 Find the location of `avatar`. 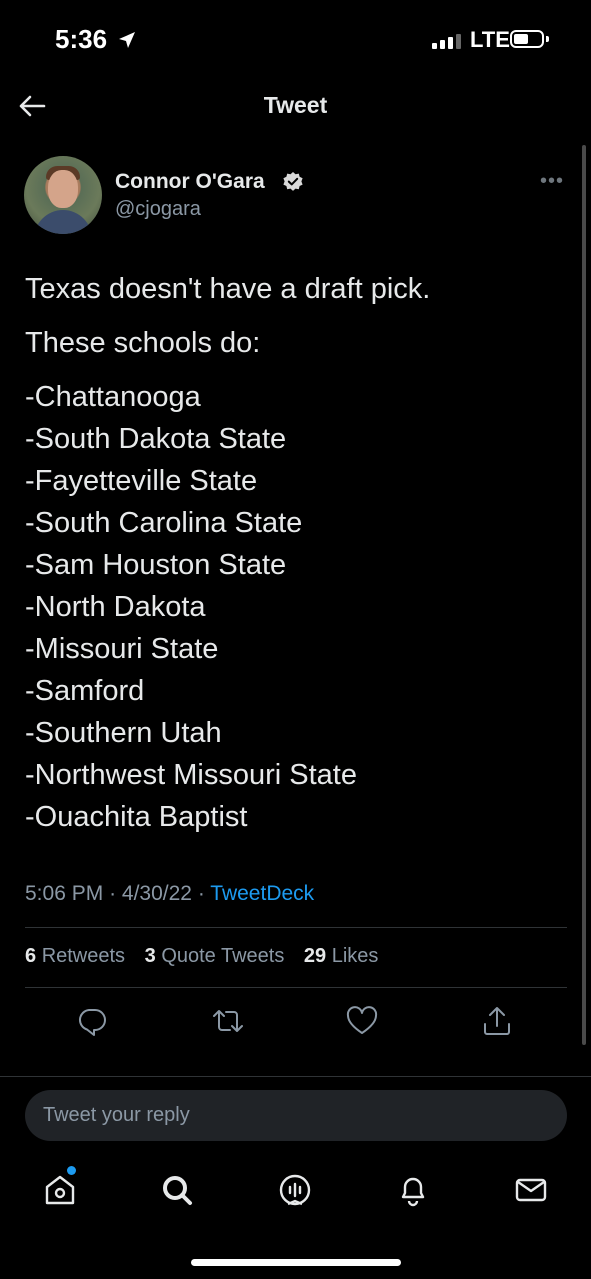

avatar is located at coordinates (63, 195).